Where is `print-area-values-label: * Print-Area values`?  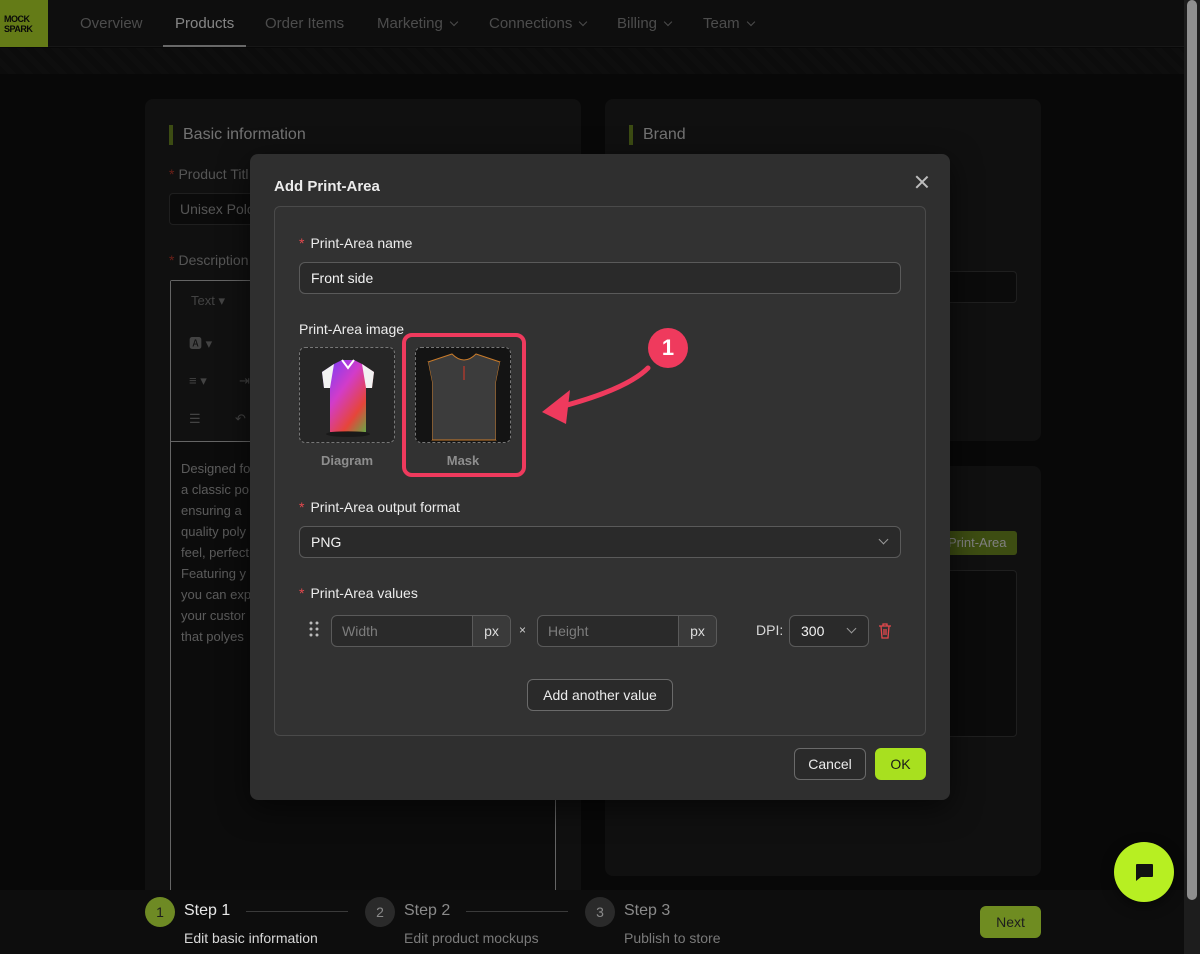
print-area-values-label: * Print-Area values is located at coordinates (358, 593).